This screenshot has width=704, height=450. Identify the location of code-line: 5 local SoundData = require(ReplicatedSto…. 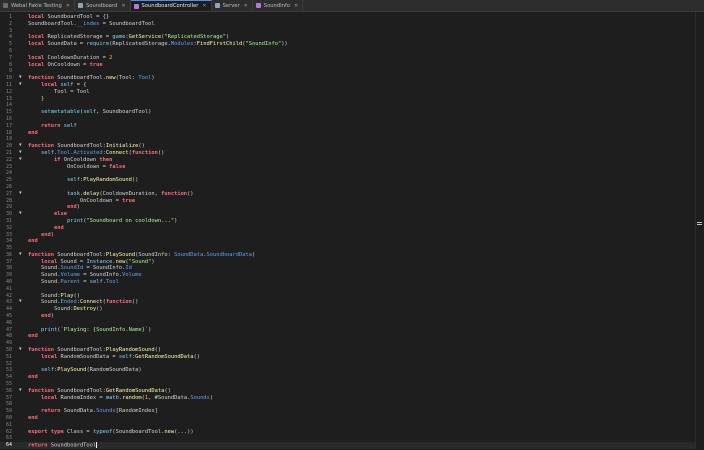
(348, 44).